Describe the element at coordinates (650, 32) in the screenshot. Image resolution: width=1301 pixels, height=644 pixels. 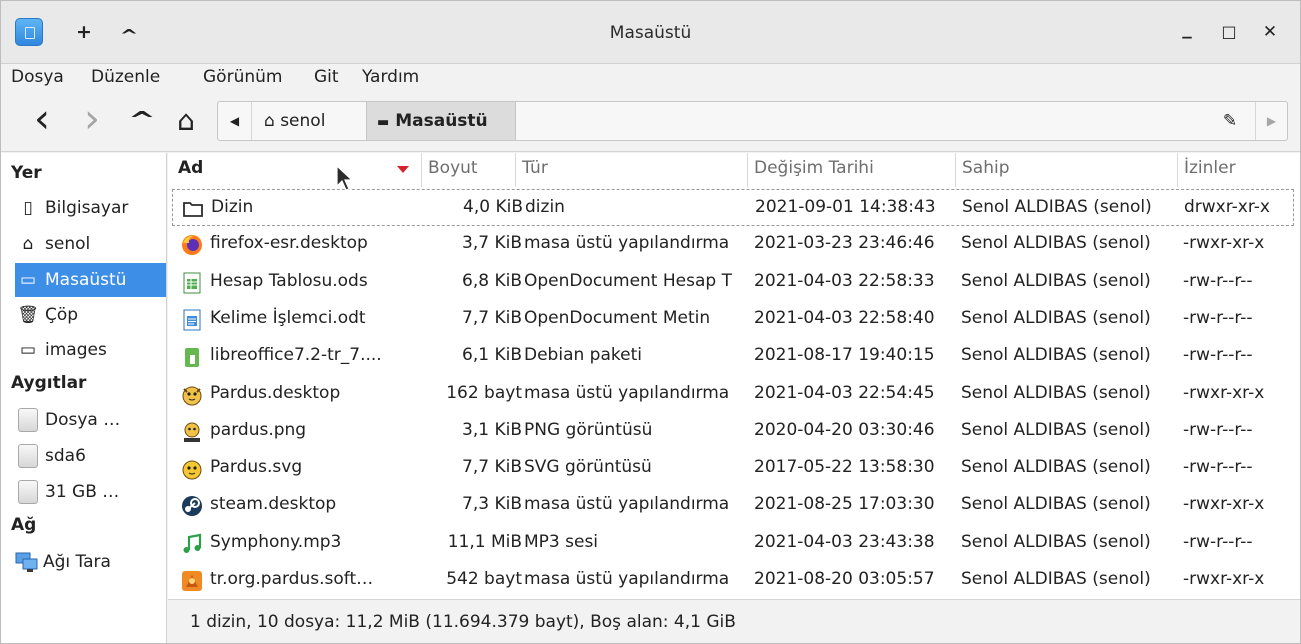
I see `title-bar: + ^ Masaüstü _ □ ✕` at that location.